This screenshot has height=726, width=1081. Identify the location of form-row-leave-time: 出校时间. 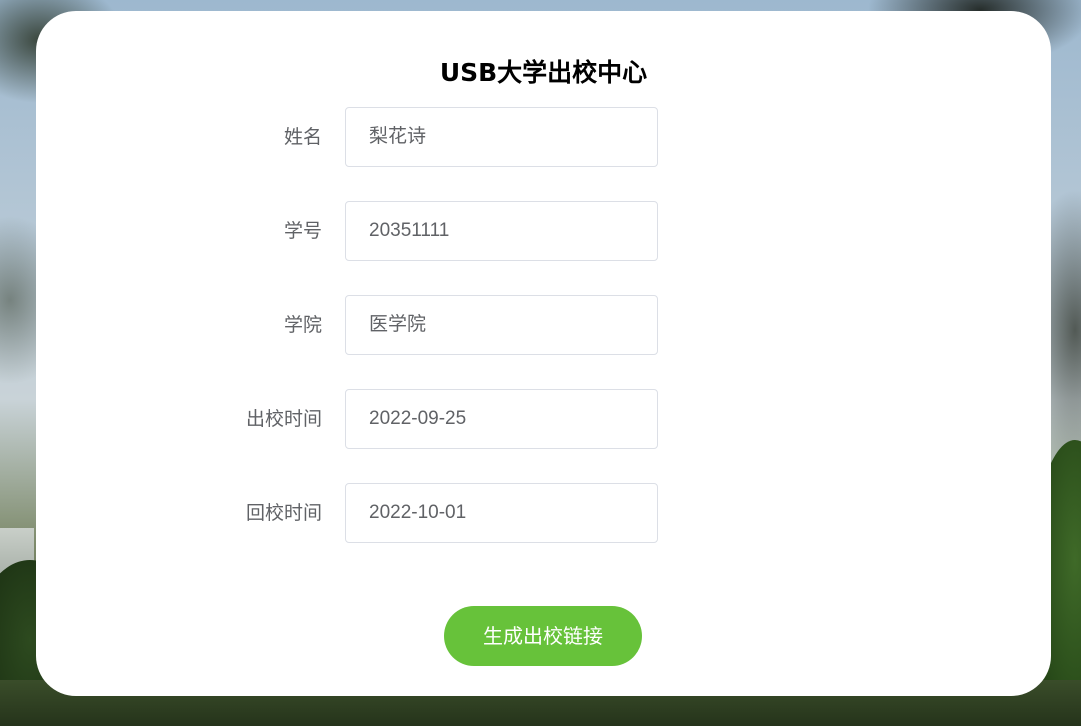
(543, 419).